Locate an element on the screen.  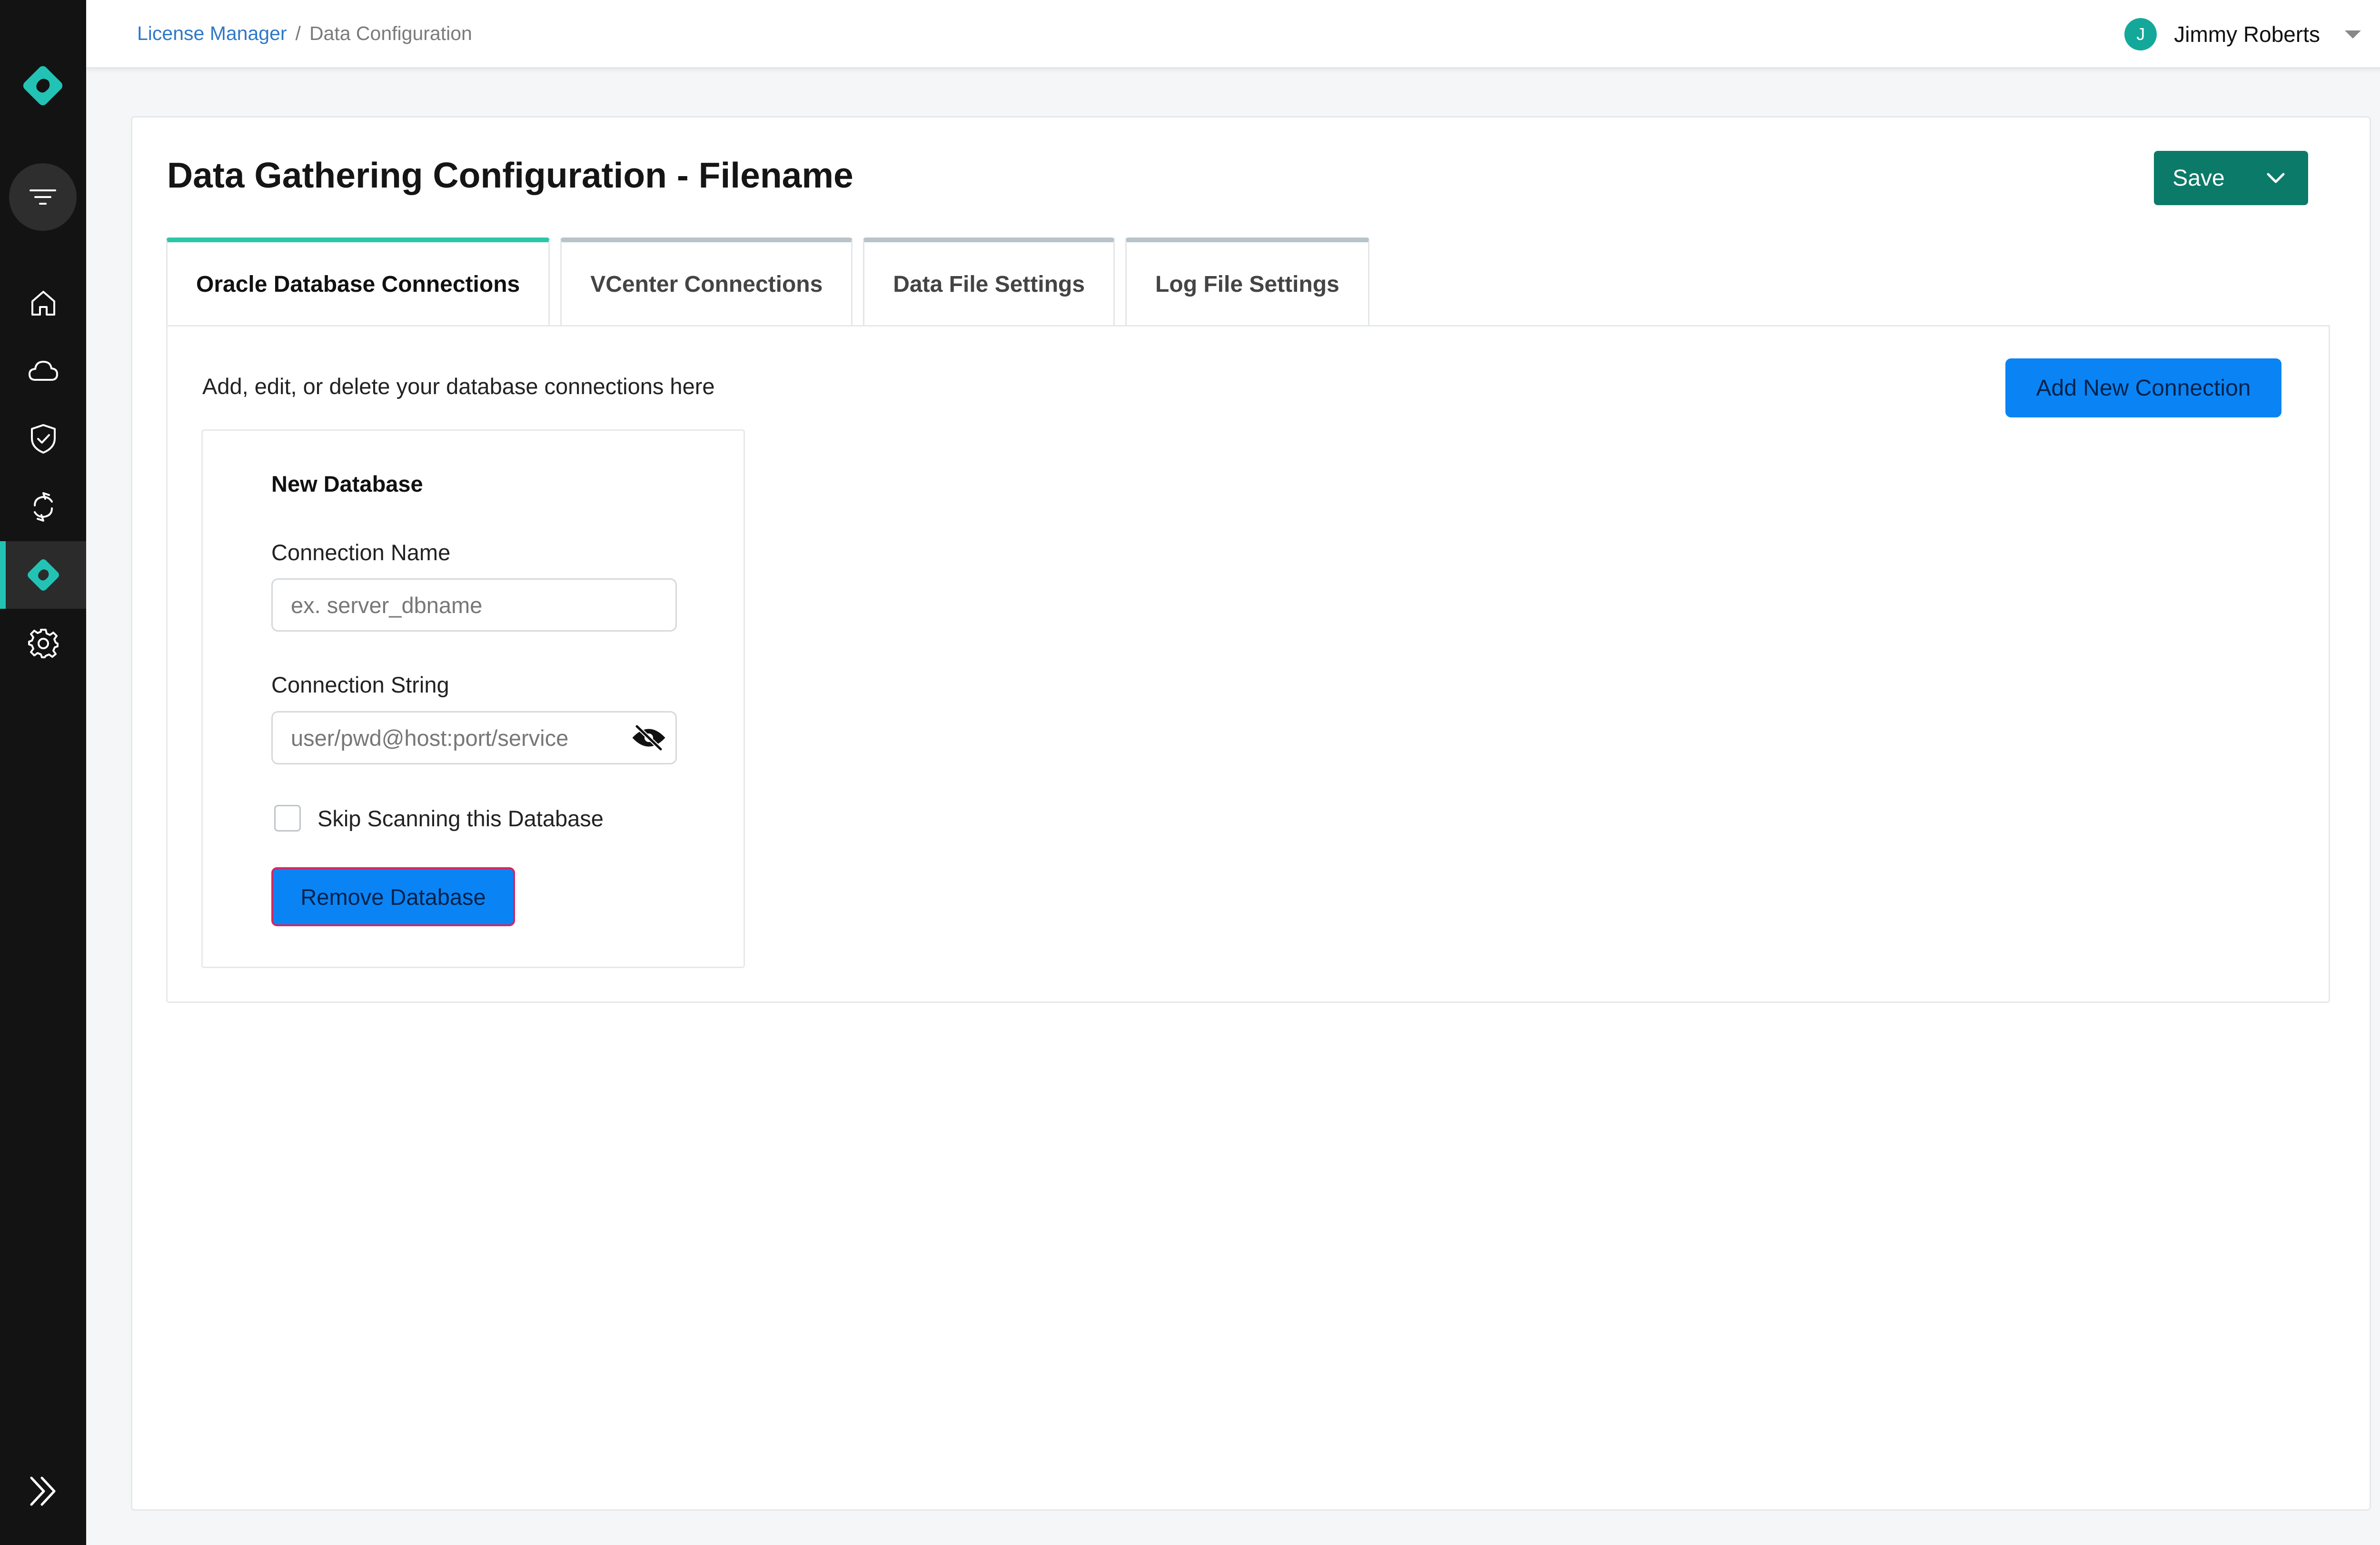
filter-button is located at coordinates (43, 197).